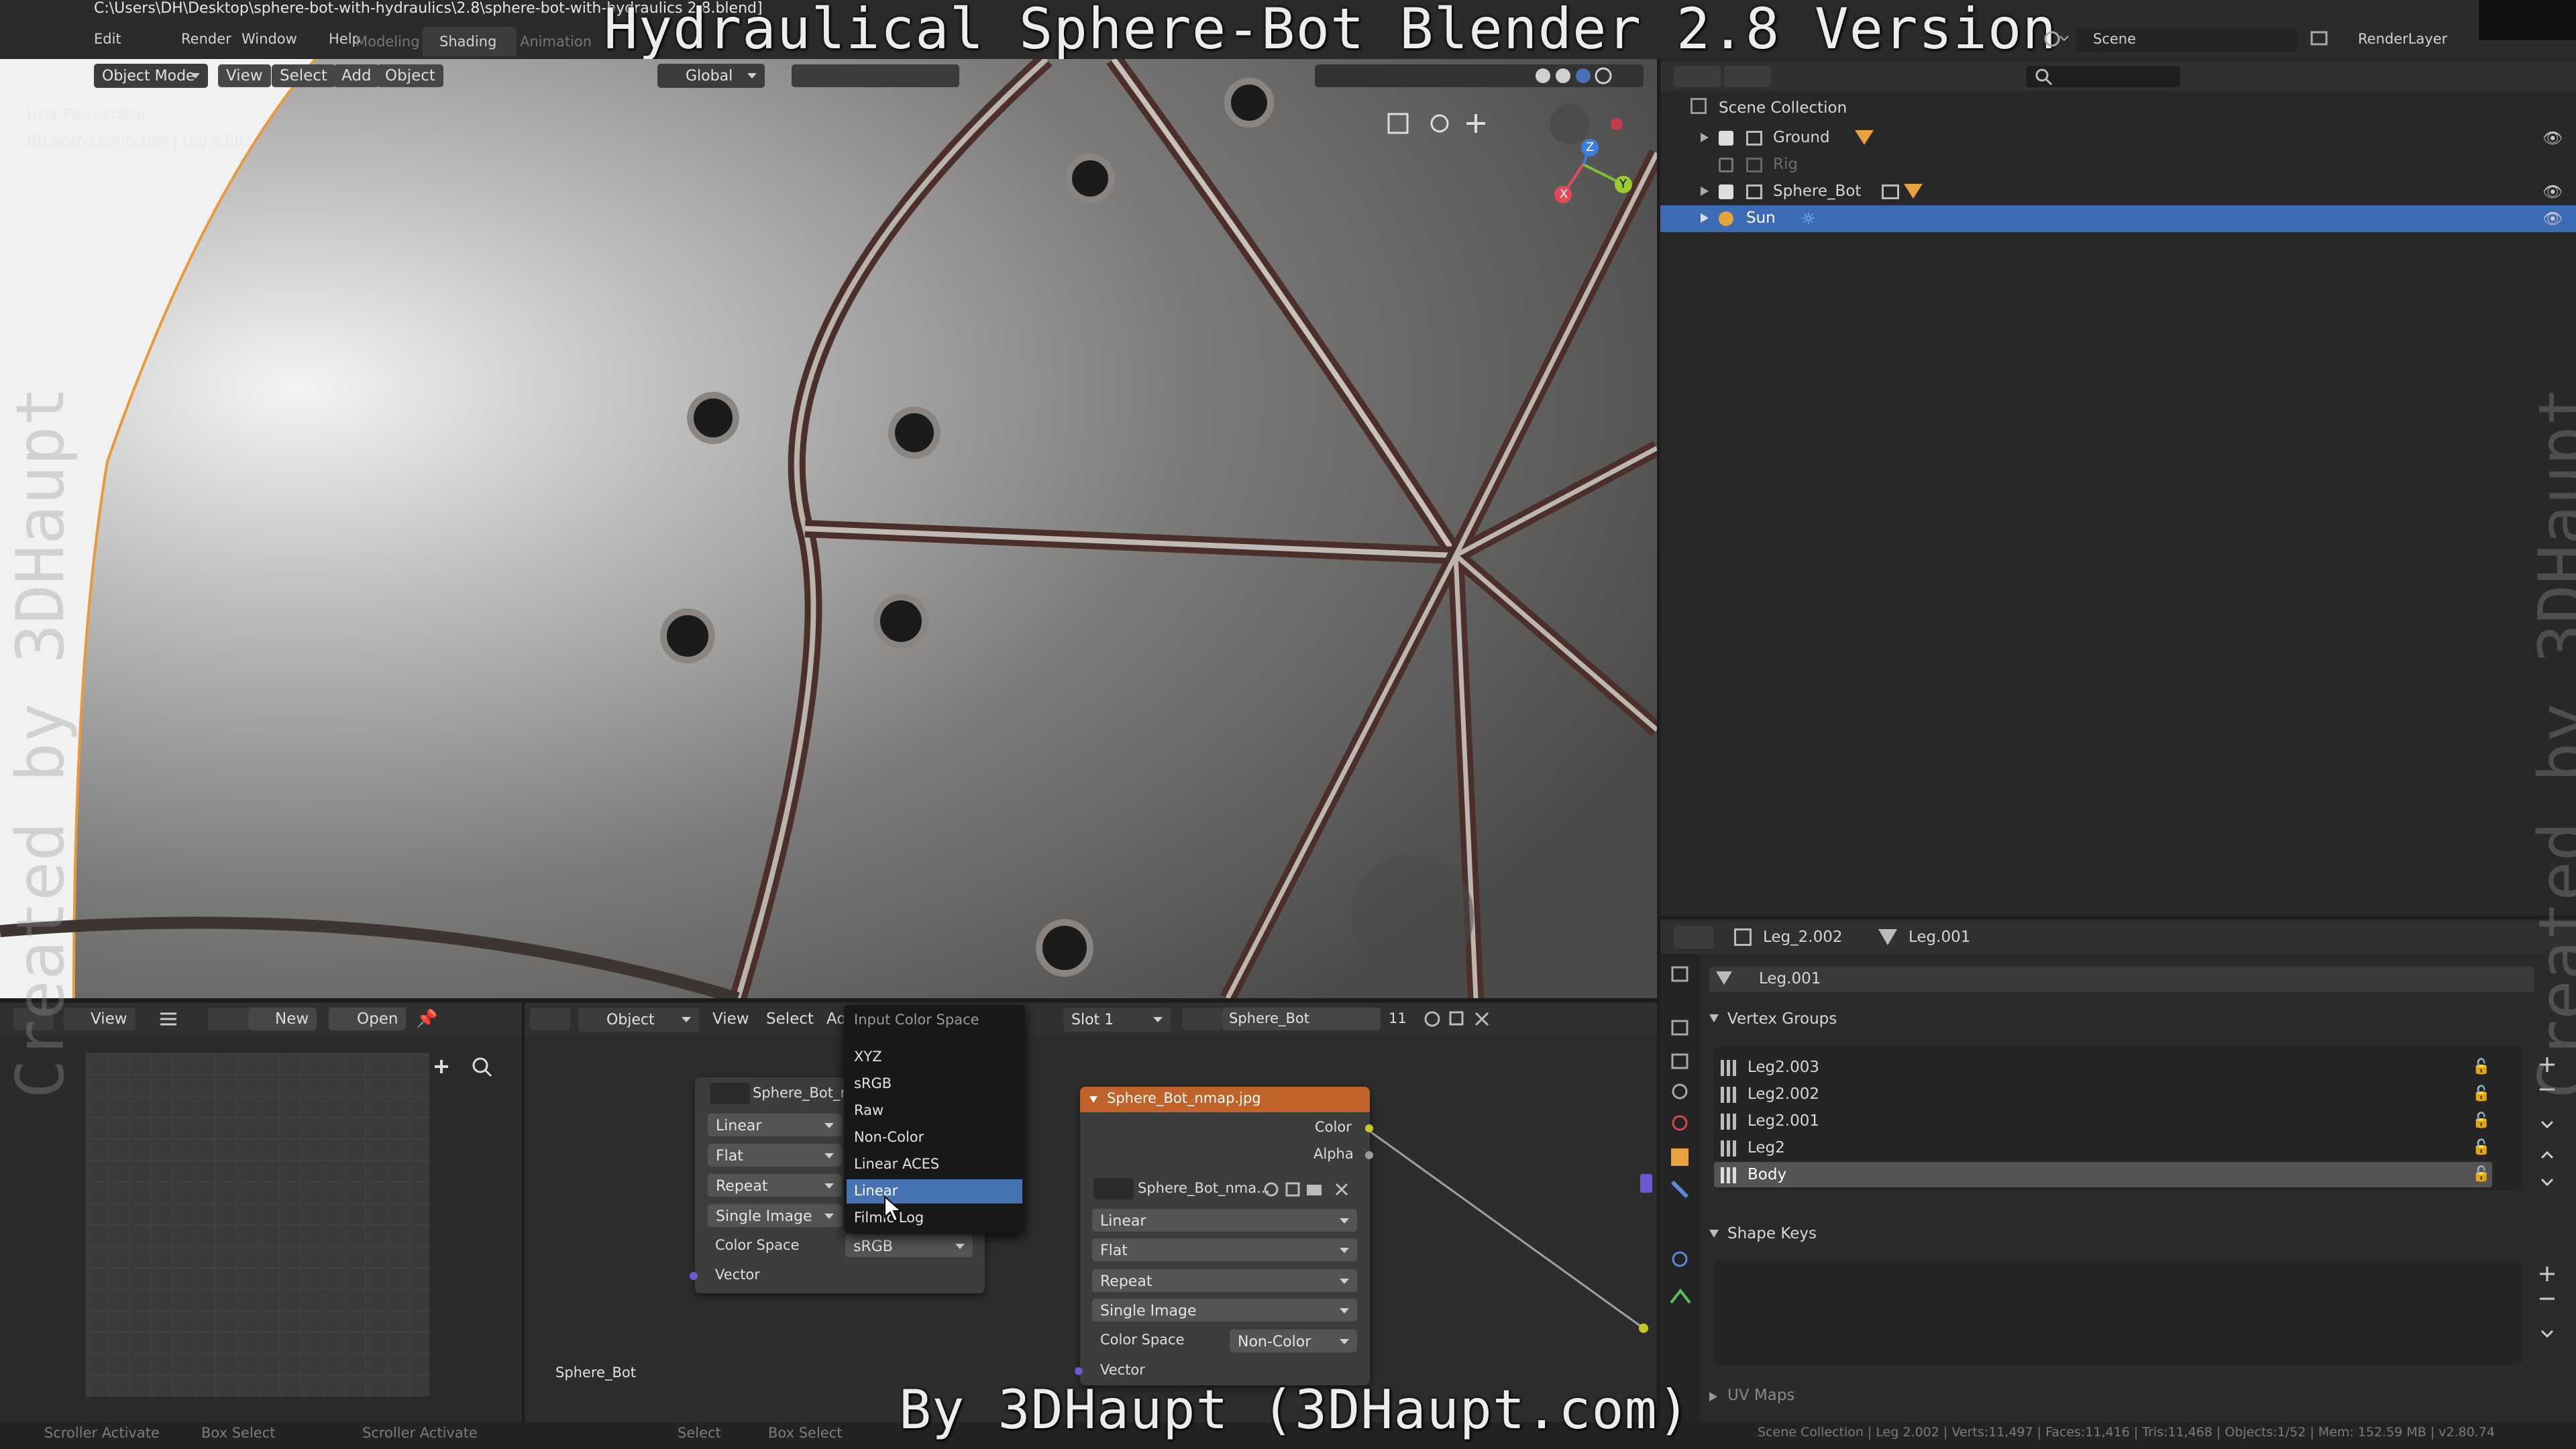 This screenshot has height=1449, width=2576. Describe the element at coordinates (1462, 1019) in the screenshot. I see `material-actions` at that location.